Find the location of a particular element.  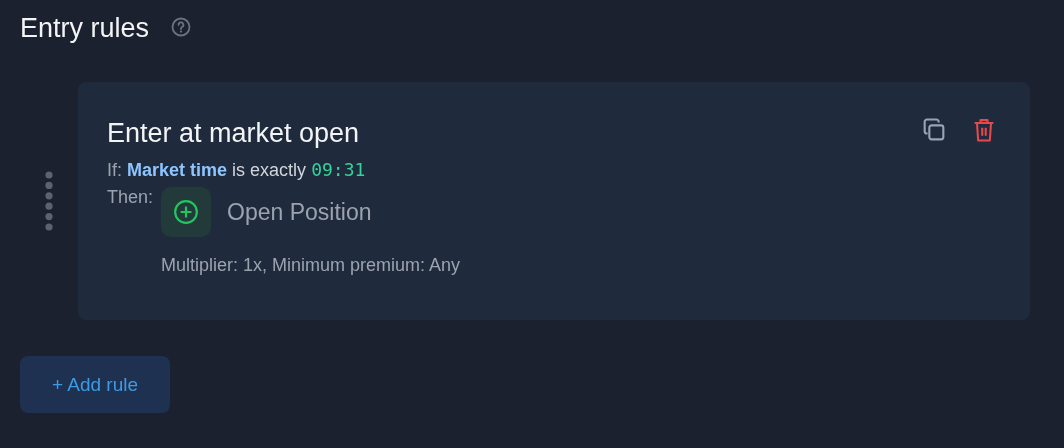

then-label: Then: is located at coordinates (130, 198).